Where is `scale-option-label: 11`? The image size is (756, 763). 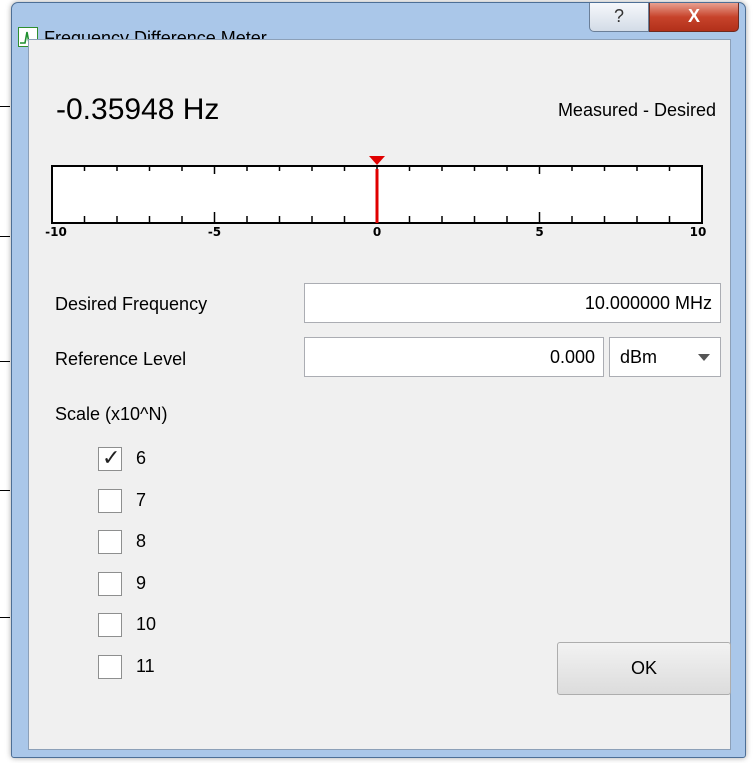 scale-option-label: 11 is located at coordinates (145, 665).